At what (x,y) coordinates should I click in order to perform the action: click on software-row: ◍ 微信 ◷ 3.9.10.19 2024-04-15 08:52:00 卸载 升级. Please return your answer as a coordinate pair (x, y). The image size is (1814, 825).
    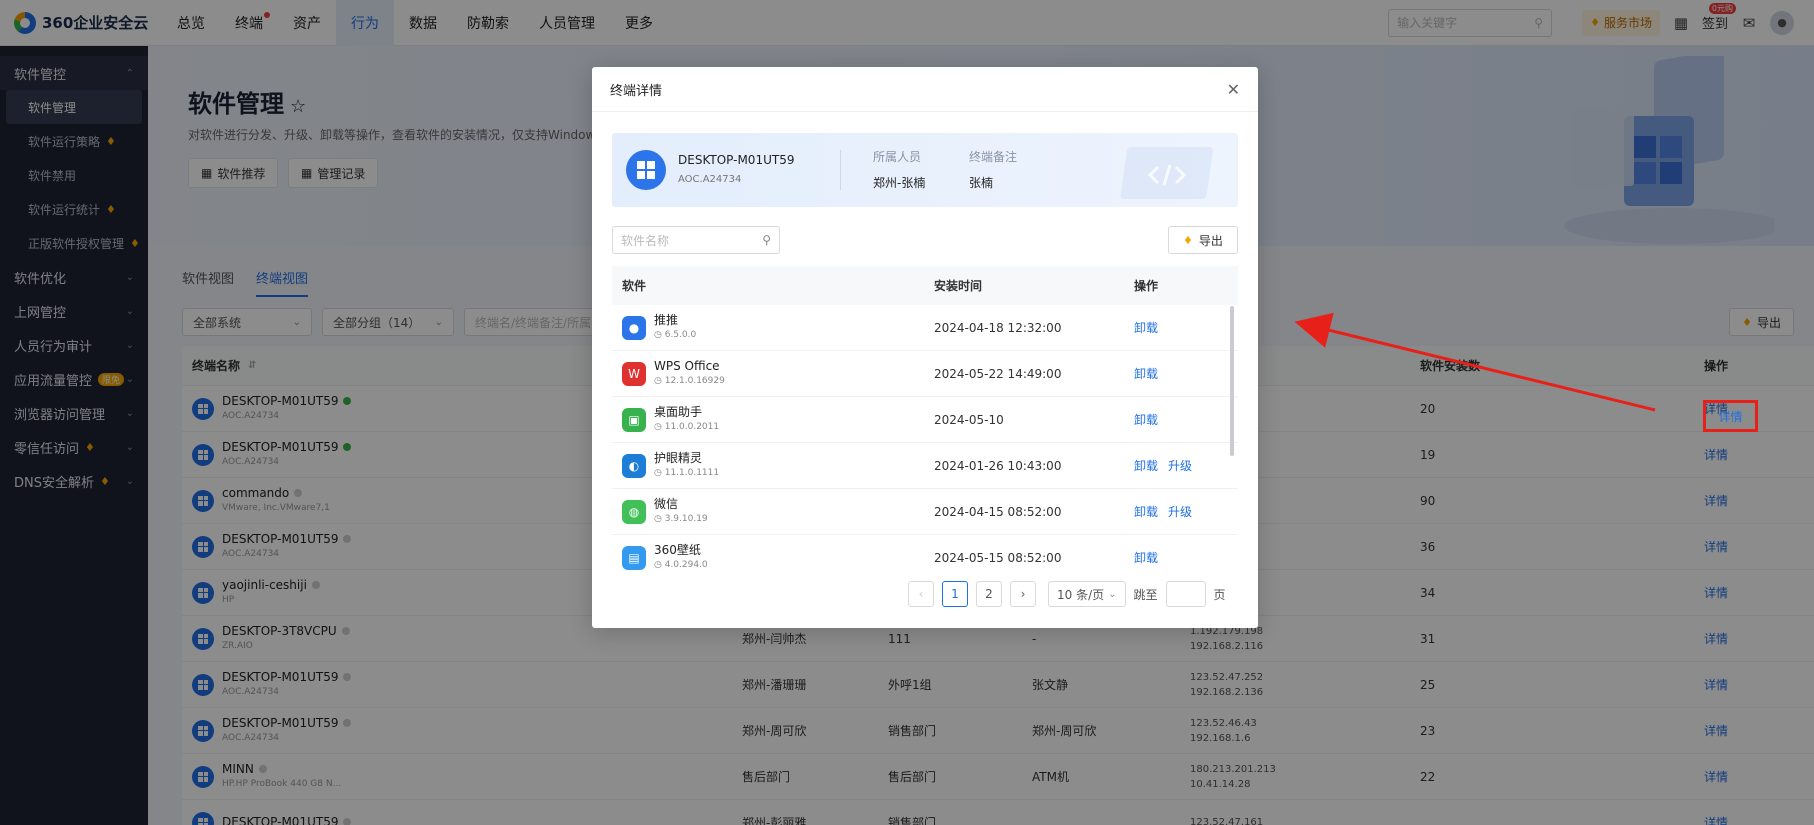
    Looking at the image, I should click on (925, 512).